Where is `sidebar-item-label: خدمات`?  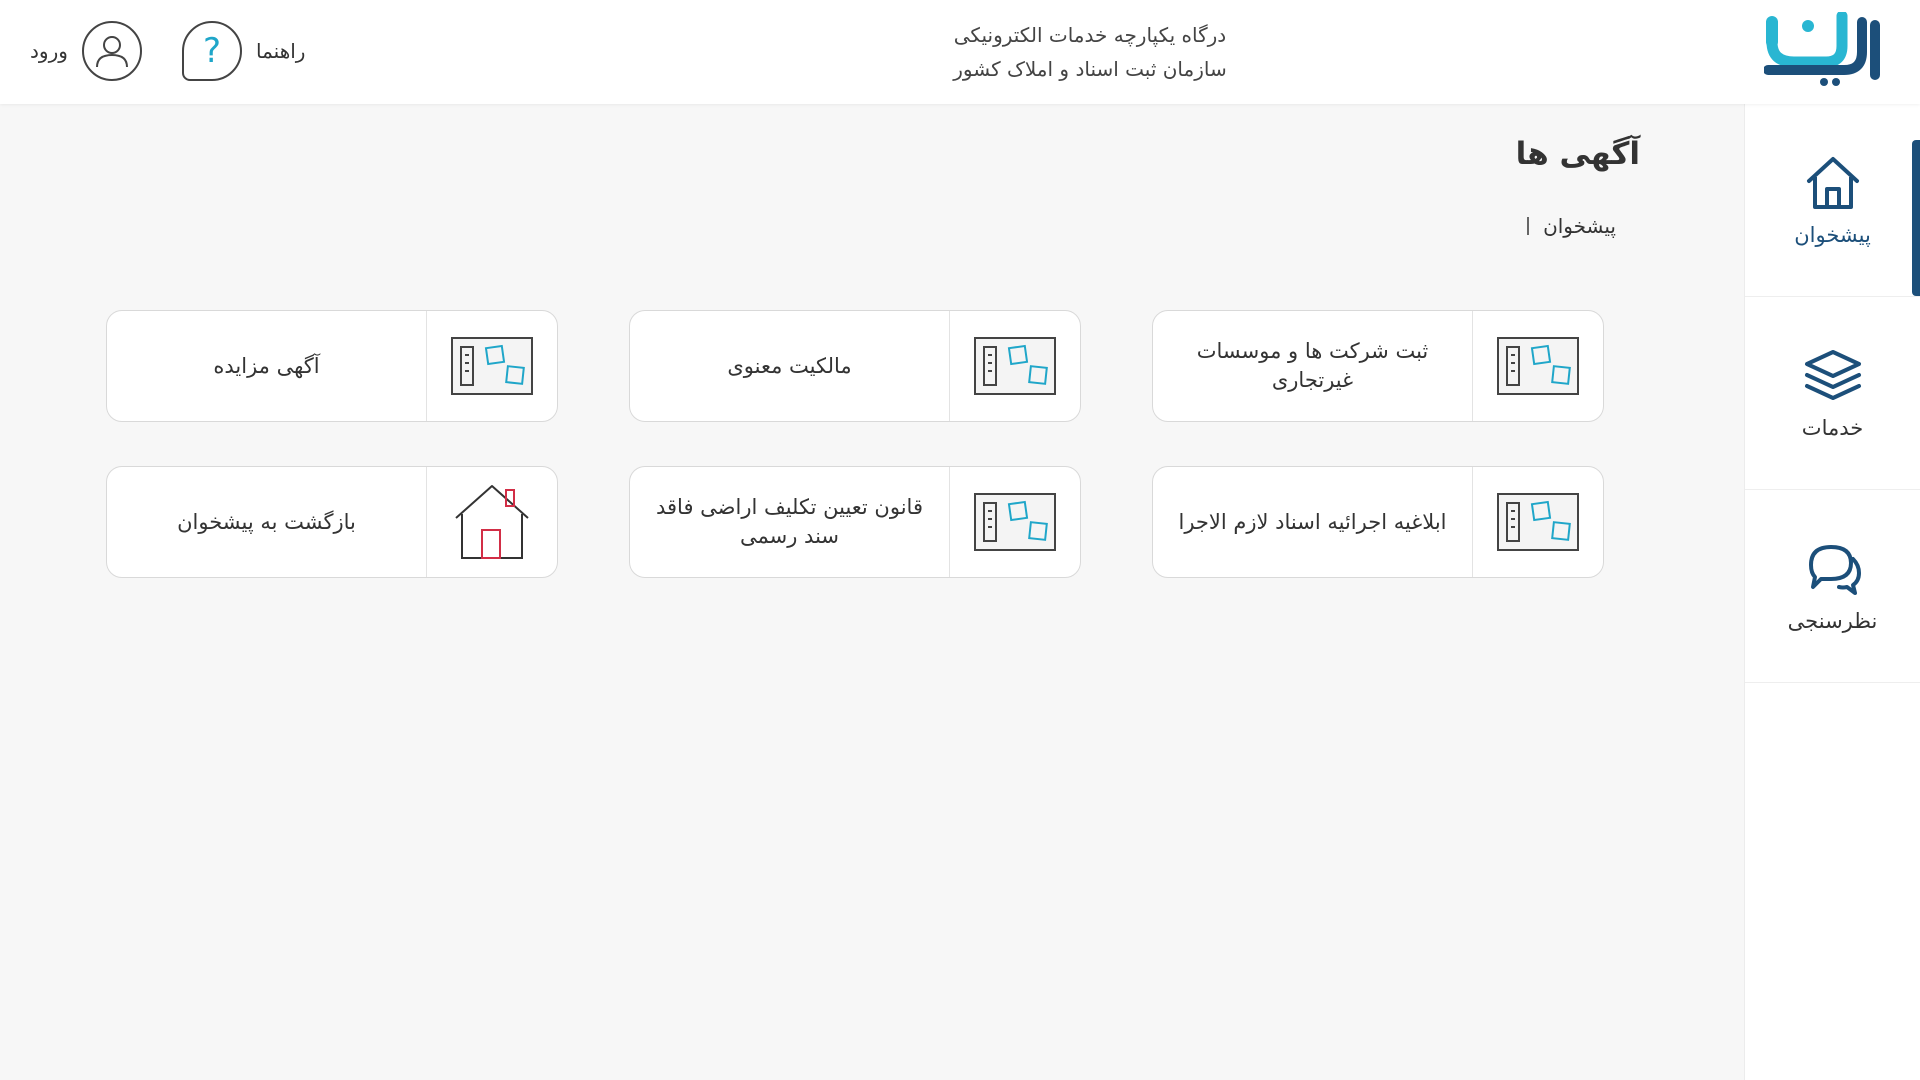 sidebar-item-label: خدمات is located at coordinates (1832, 428).